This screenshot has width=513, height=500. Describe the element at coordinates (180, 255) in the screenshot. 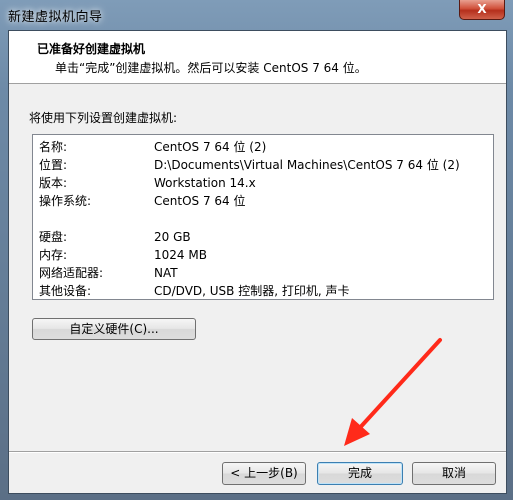

I see `summary-value: 1024 MB` at that location.